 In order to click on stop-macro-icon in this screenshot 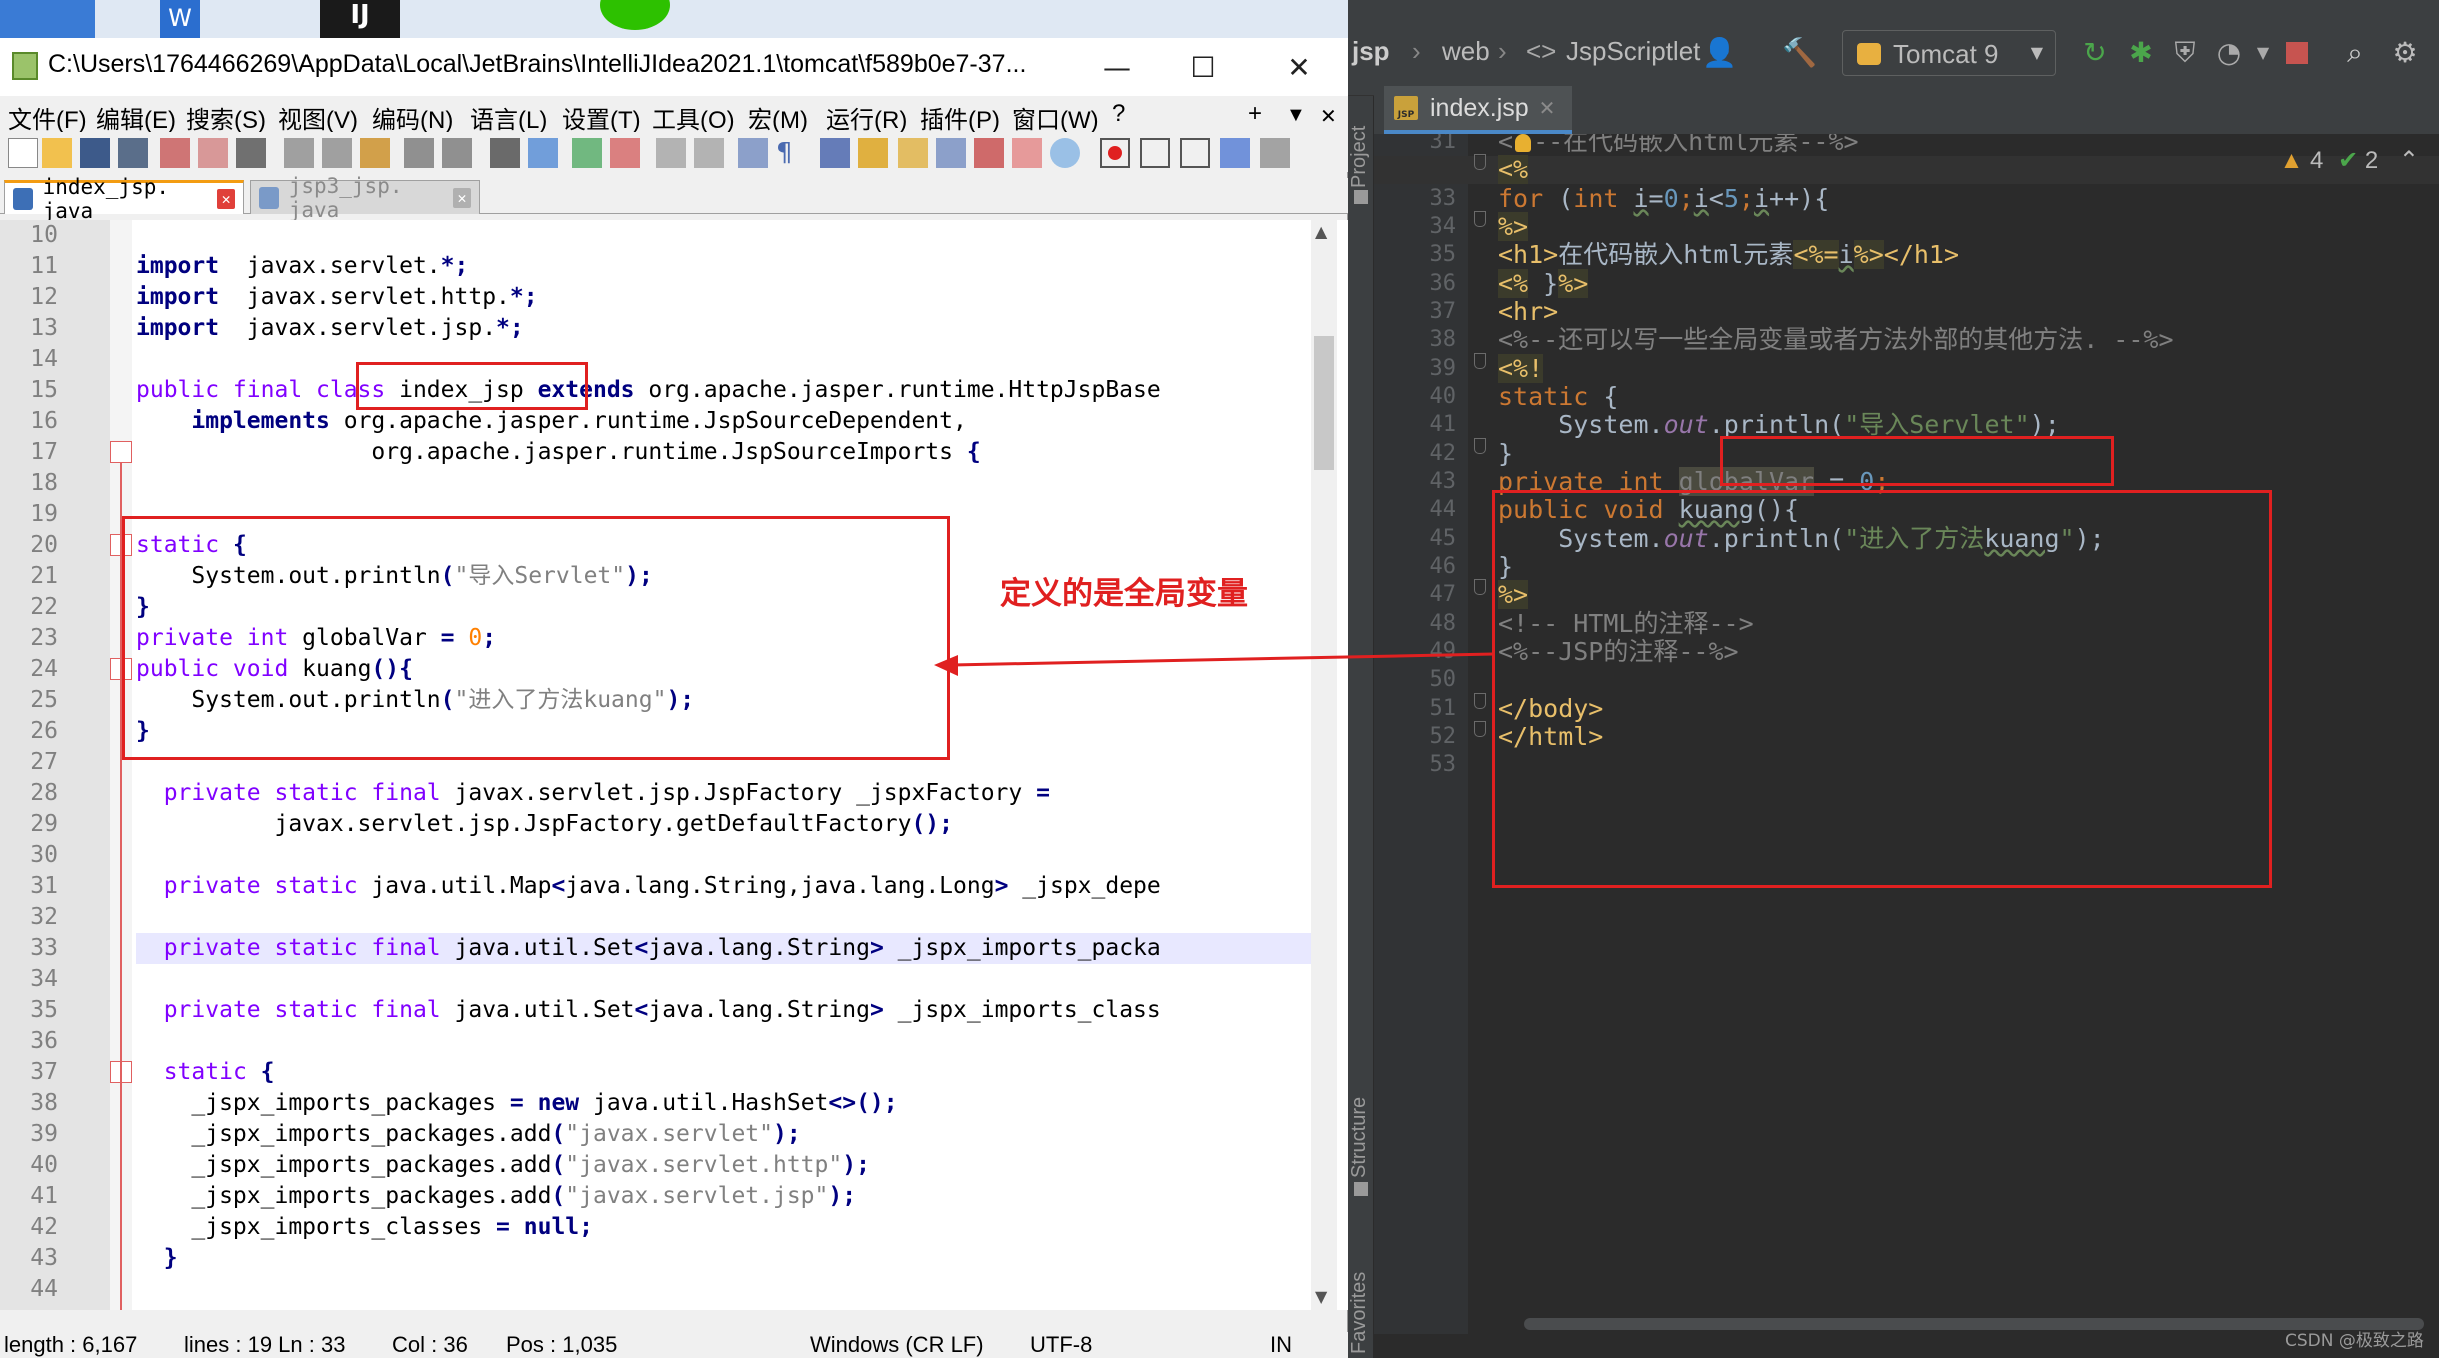, I will do `click(1155, 153)`.